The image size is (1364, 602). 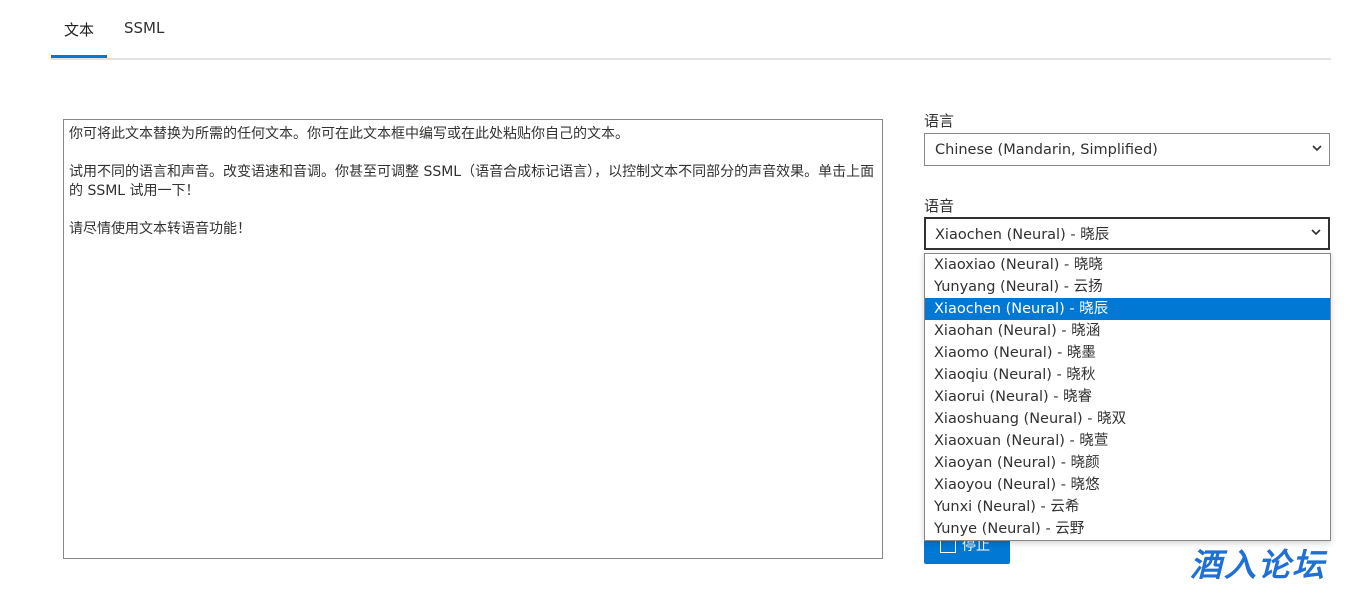 I want to click on language-select-value: Chinese (Mandarin, Simplified), so click(x=1046, y=149).